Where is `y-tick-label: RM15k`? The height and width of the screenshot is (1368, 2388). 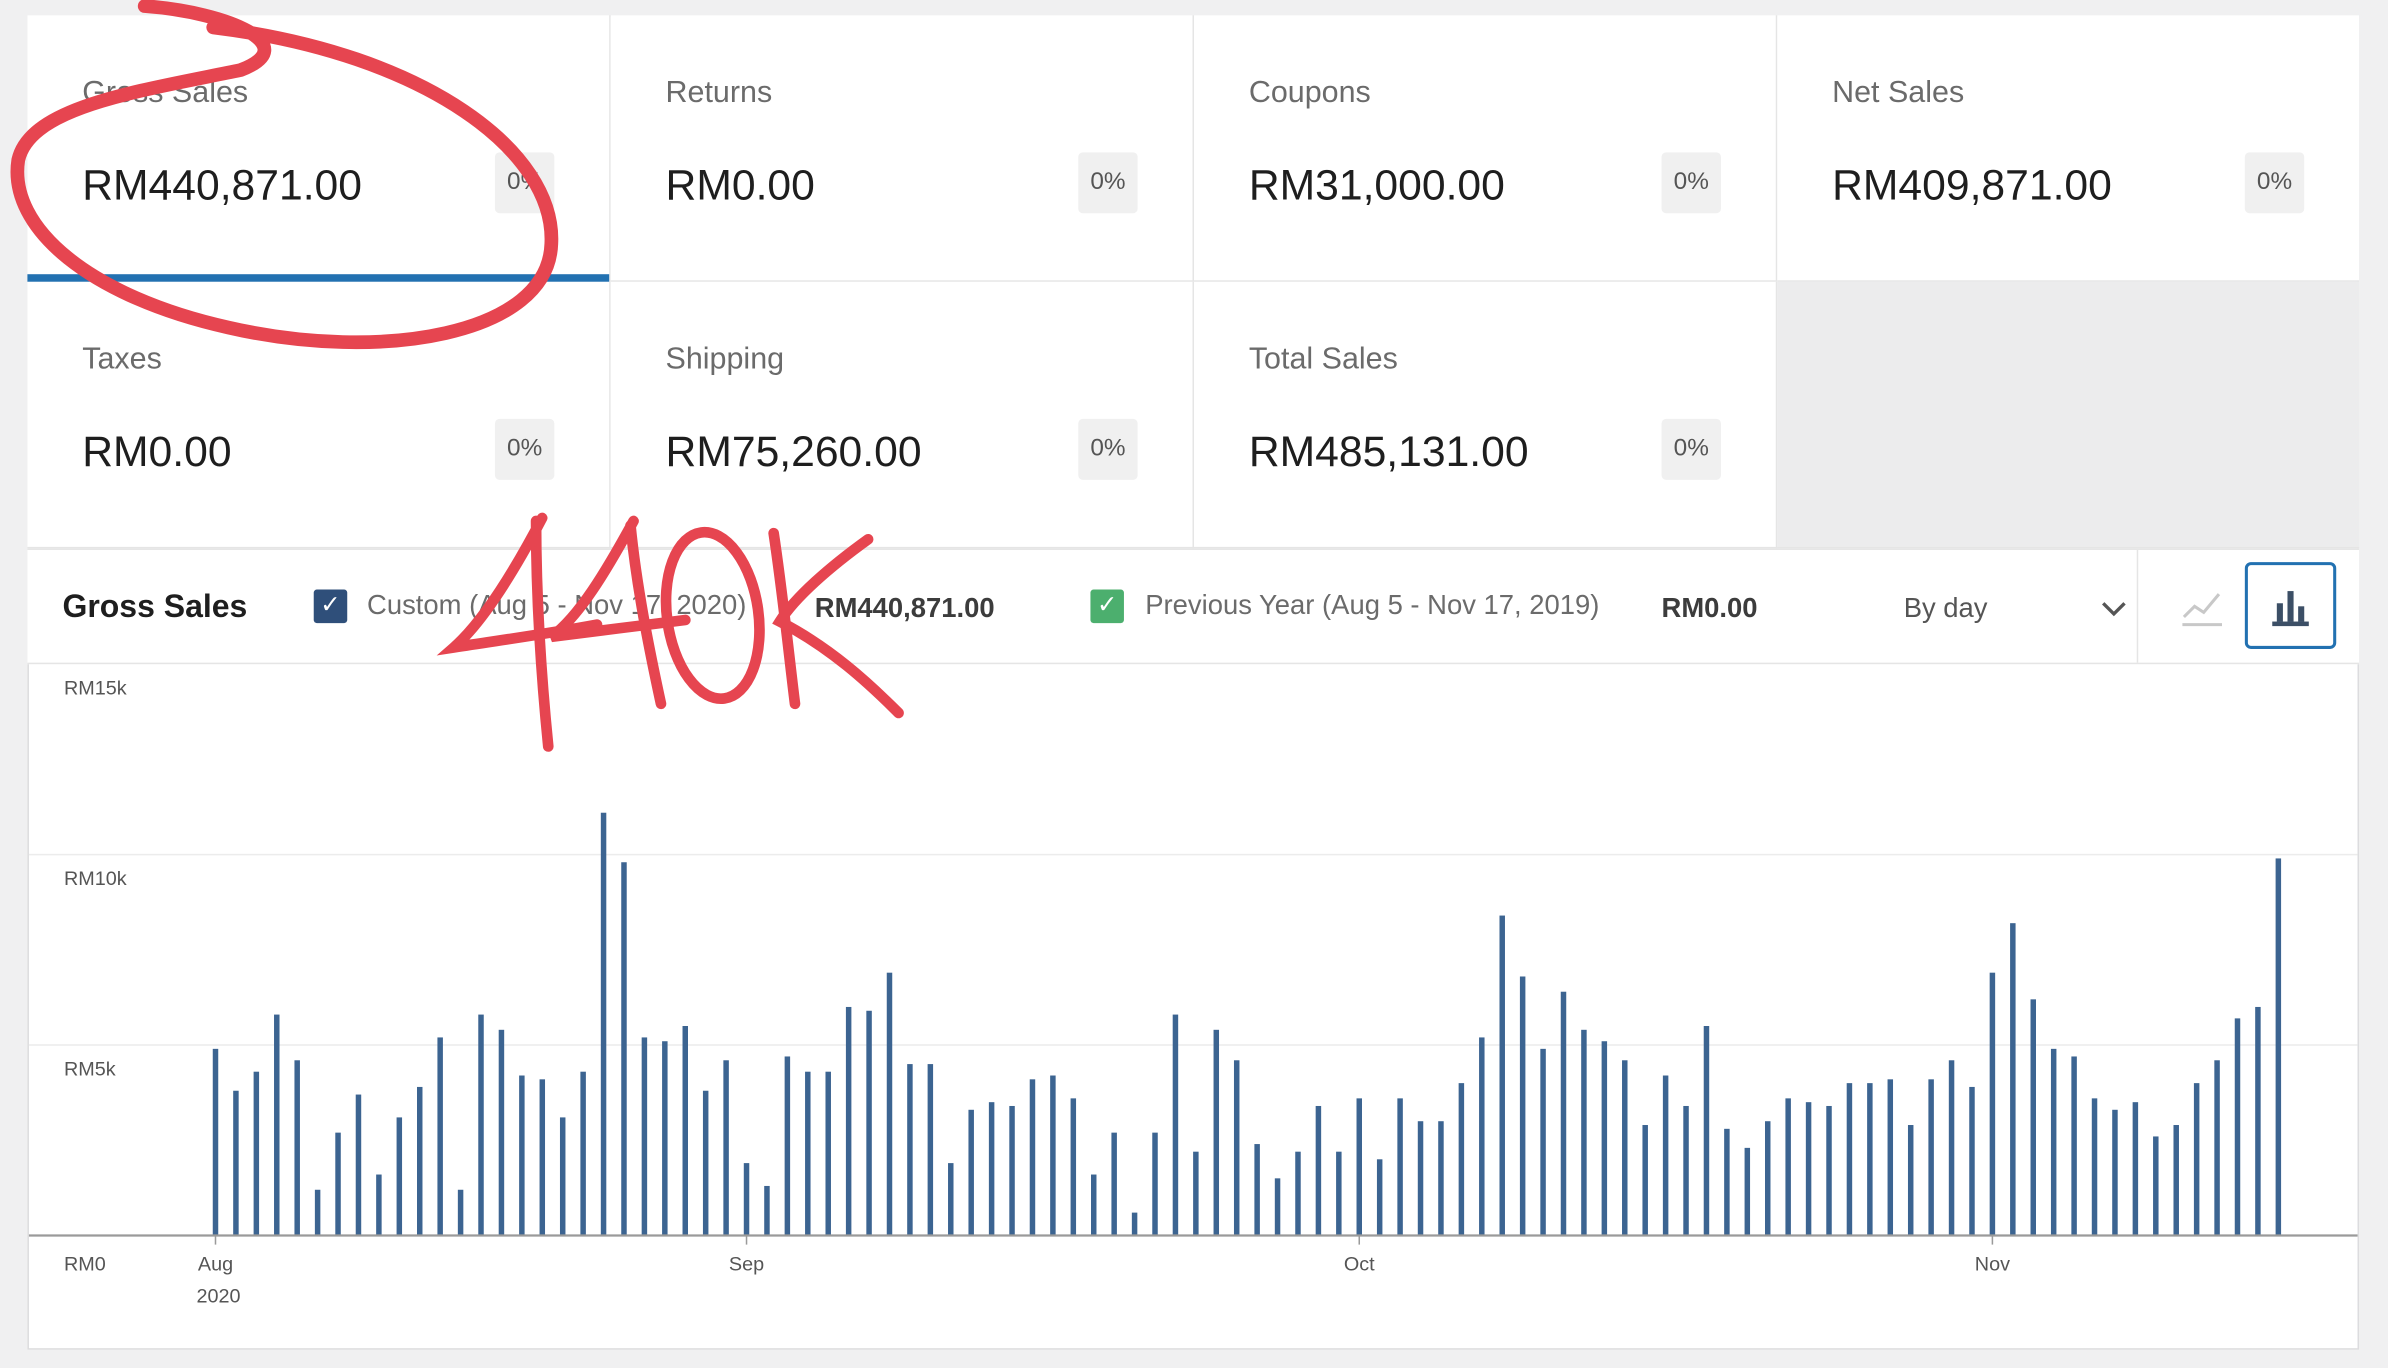 y-tick-label: RM15k is located at coordinates (95, 689).